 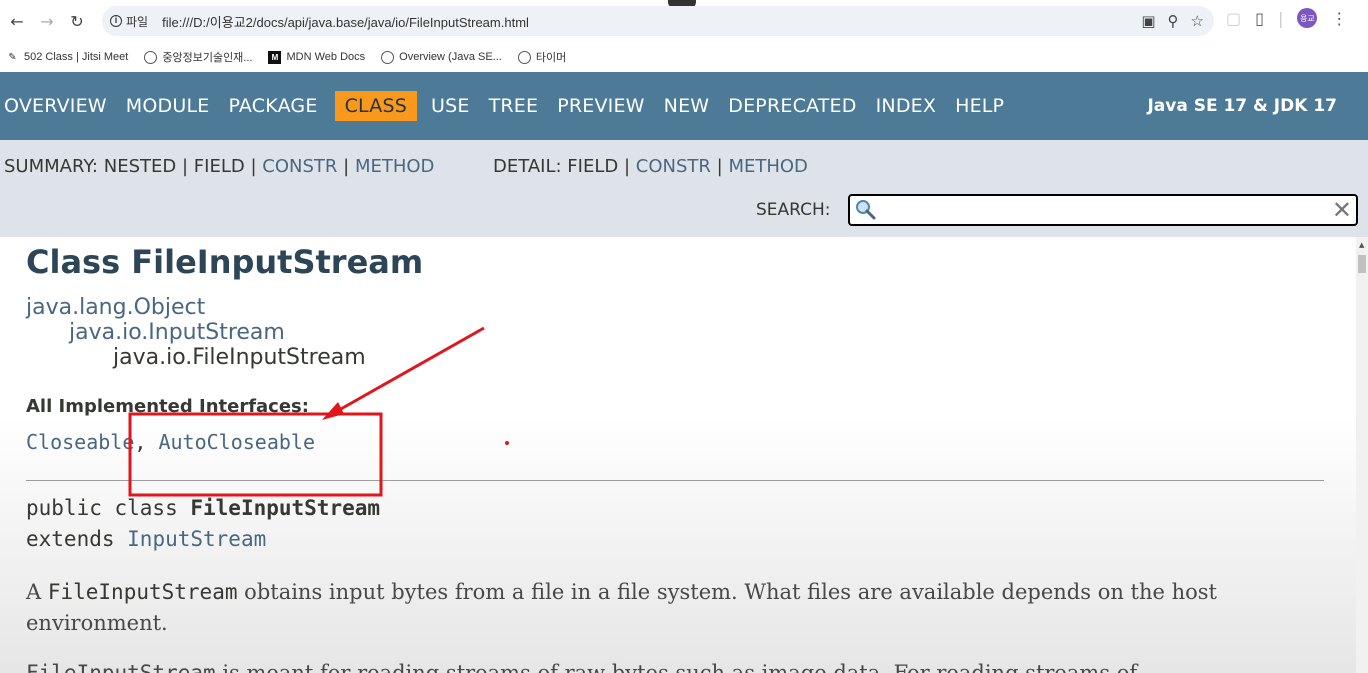 What do you see at coordinates (333, 411) in the screenshot?
I see `annotation-arrowhead` at bounding box center [333, 411].